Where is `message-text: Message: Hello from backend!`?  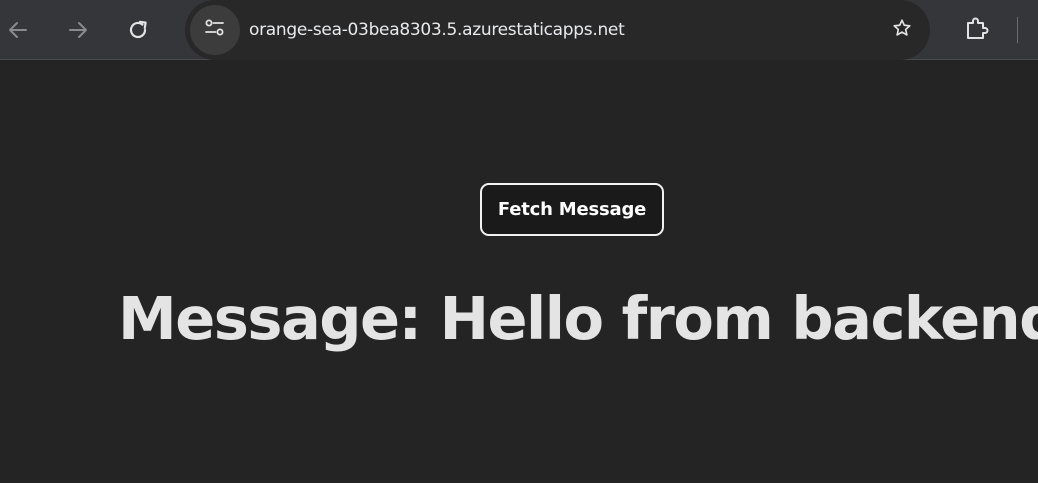
message-text: Message: Hello from backend! is located at coordinates (578, 318).